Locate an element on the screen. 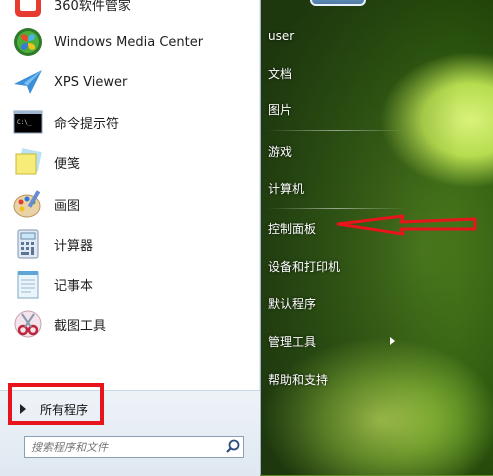 Image resolution: width=493 pixels, height=476 pixels. program-item-notepad: 记事本 is located at coordinates (132, 284).